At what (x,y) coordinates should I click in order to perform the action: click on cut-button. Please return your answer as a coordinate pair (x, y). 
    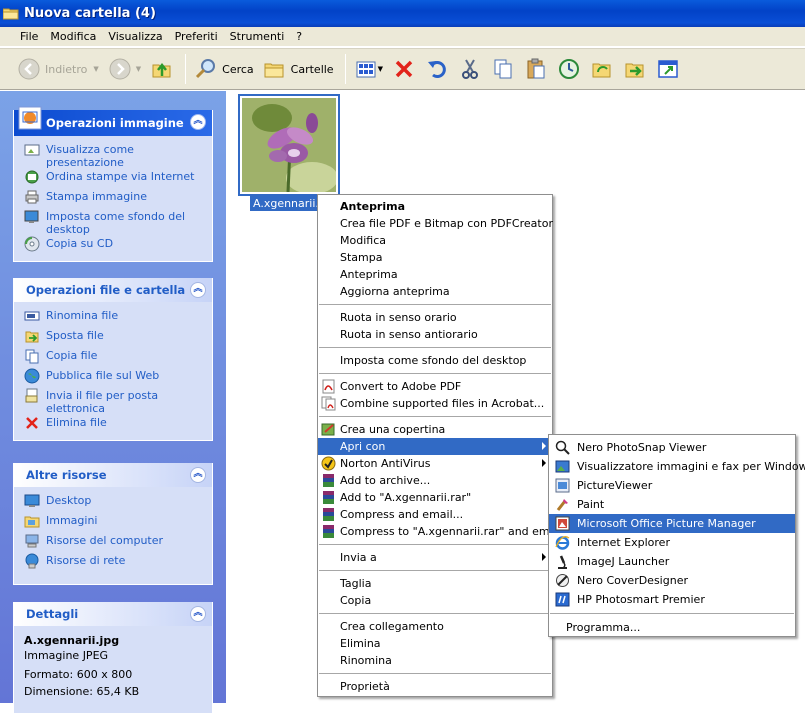
    Looking at the image, I should click on (470, 69).